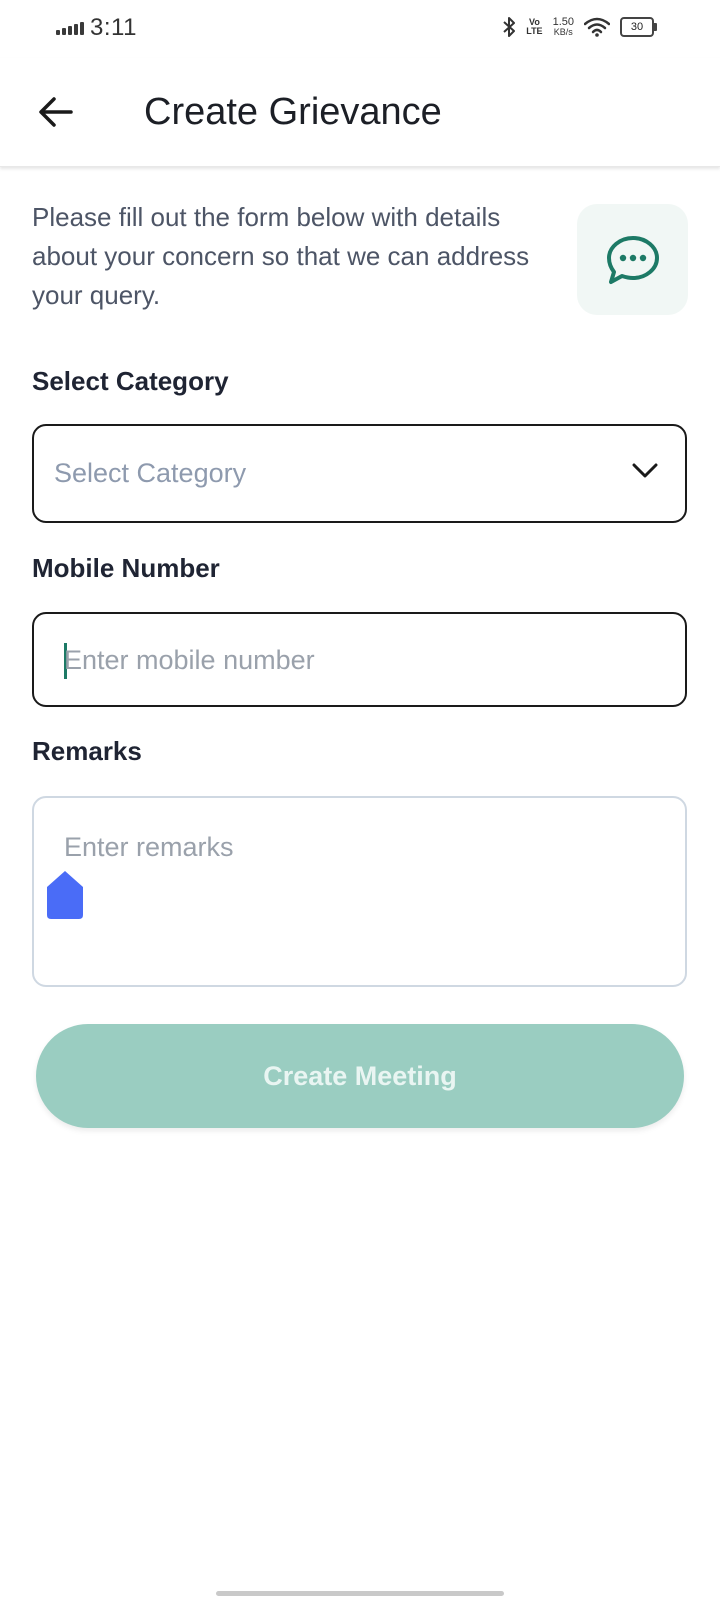 This screenshot has height=1600, width=720. I want to click on status-time: 3:11, so click(113, 27).